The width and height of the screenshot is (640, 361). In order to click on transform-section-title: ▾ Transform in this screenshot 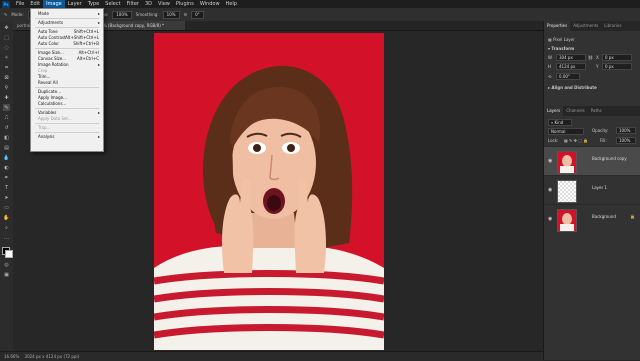, I will do `click(561, 48)`.